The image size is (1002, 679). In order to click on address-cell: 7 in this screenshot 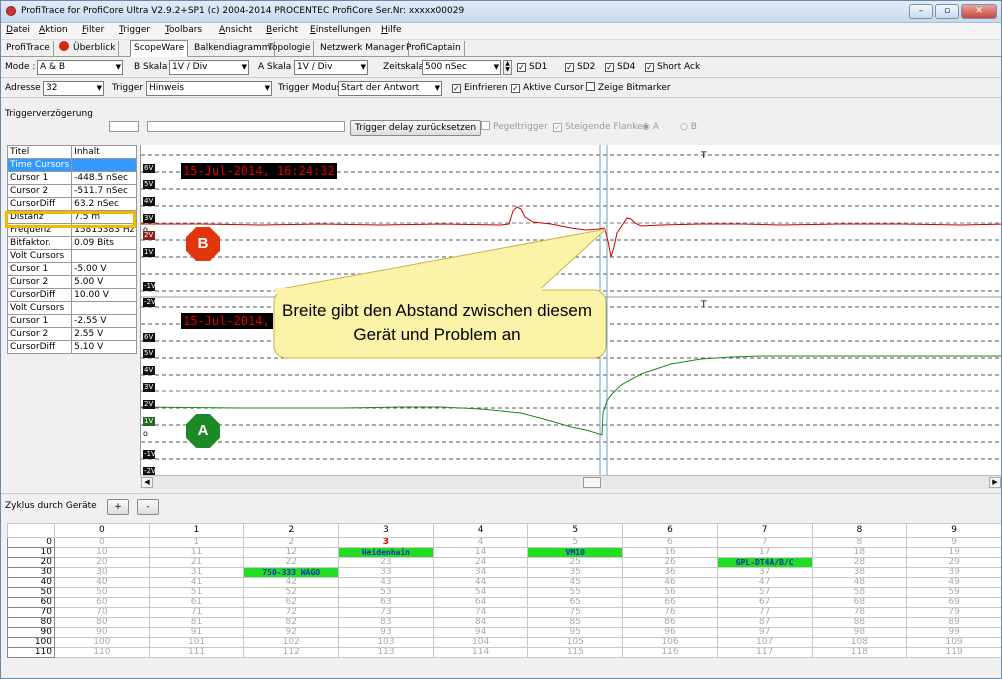, I will do `click(764, 542)`.